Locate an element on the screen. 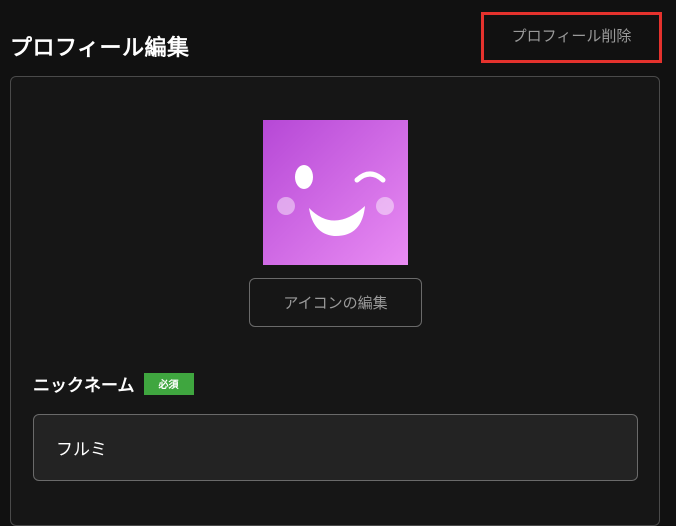 This screenshot has height=526, width=676. delete-profile-button: プロフィール削除 is located at coordinates (571, 37).